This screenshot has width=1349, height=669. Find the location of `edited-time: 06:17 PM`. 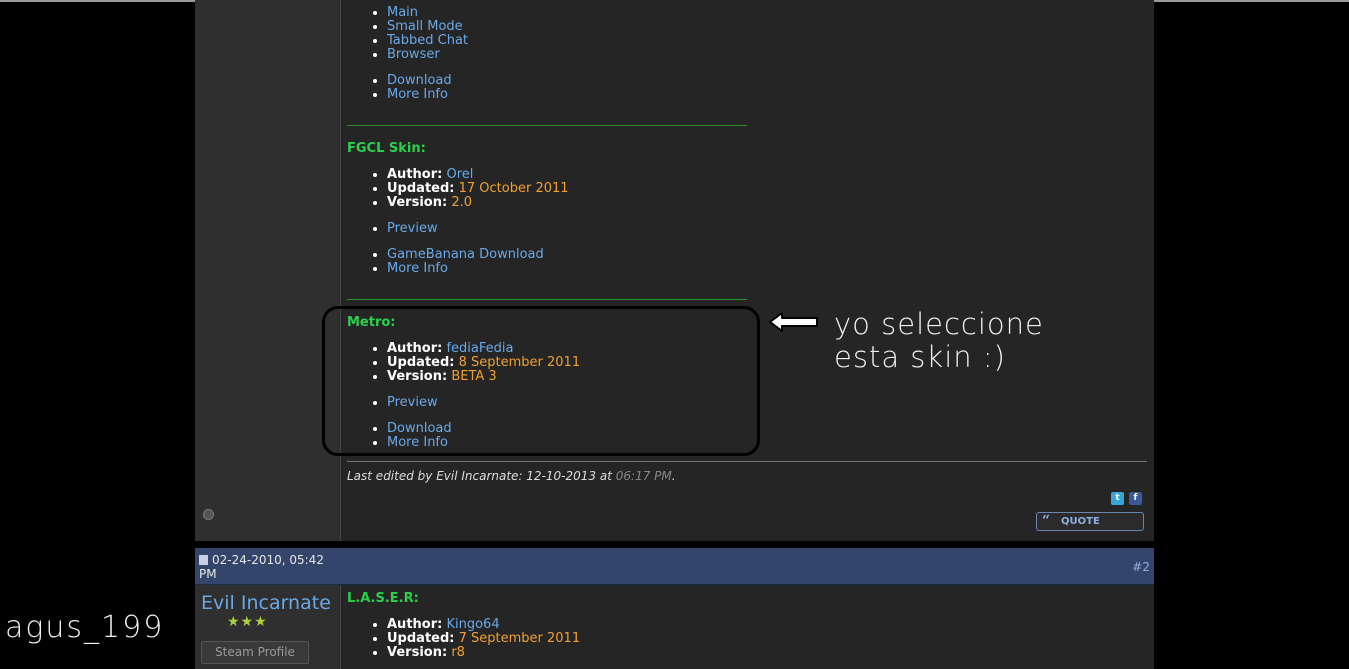

edited-time: 06:17 PM is located at coordinates (643, 476).